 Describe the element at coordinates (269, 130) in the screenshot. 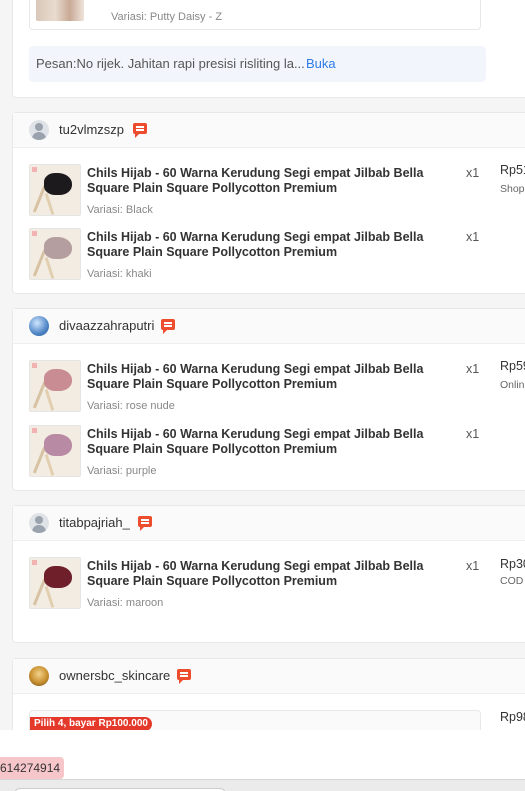

I see `order-card-header: tu2vlmzszp` at that location.